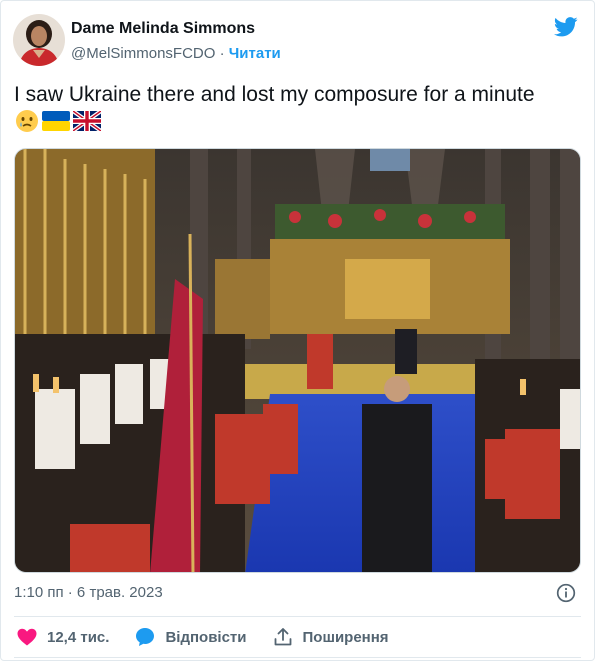 The width and height of the screenshot is (595, 661). I want to click on reply-bubble-icon, so click(145, 637).